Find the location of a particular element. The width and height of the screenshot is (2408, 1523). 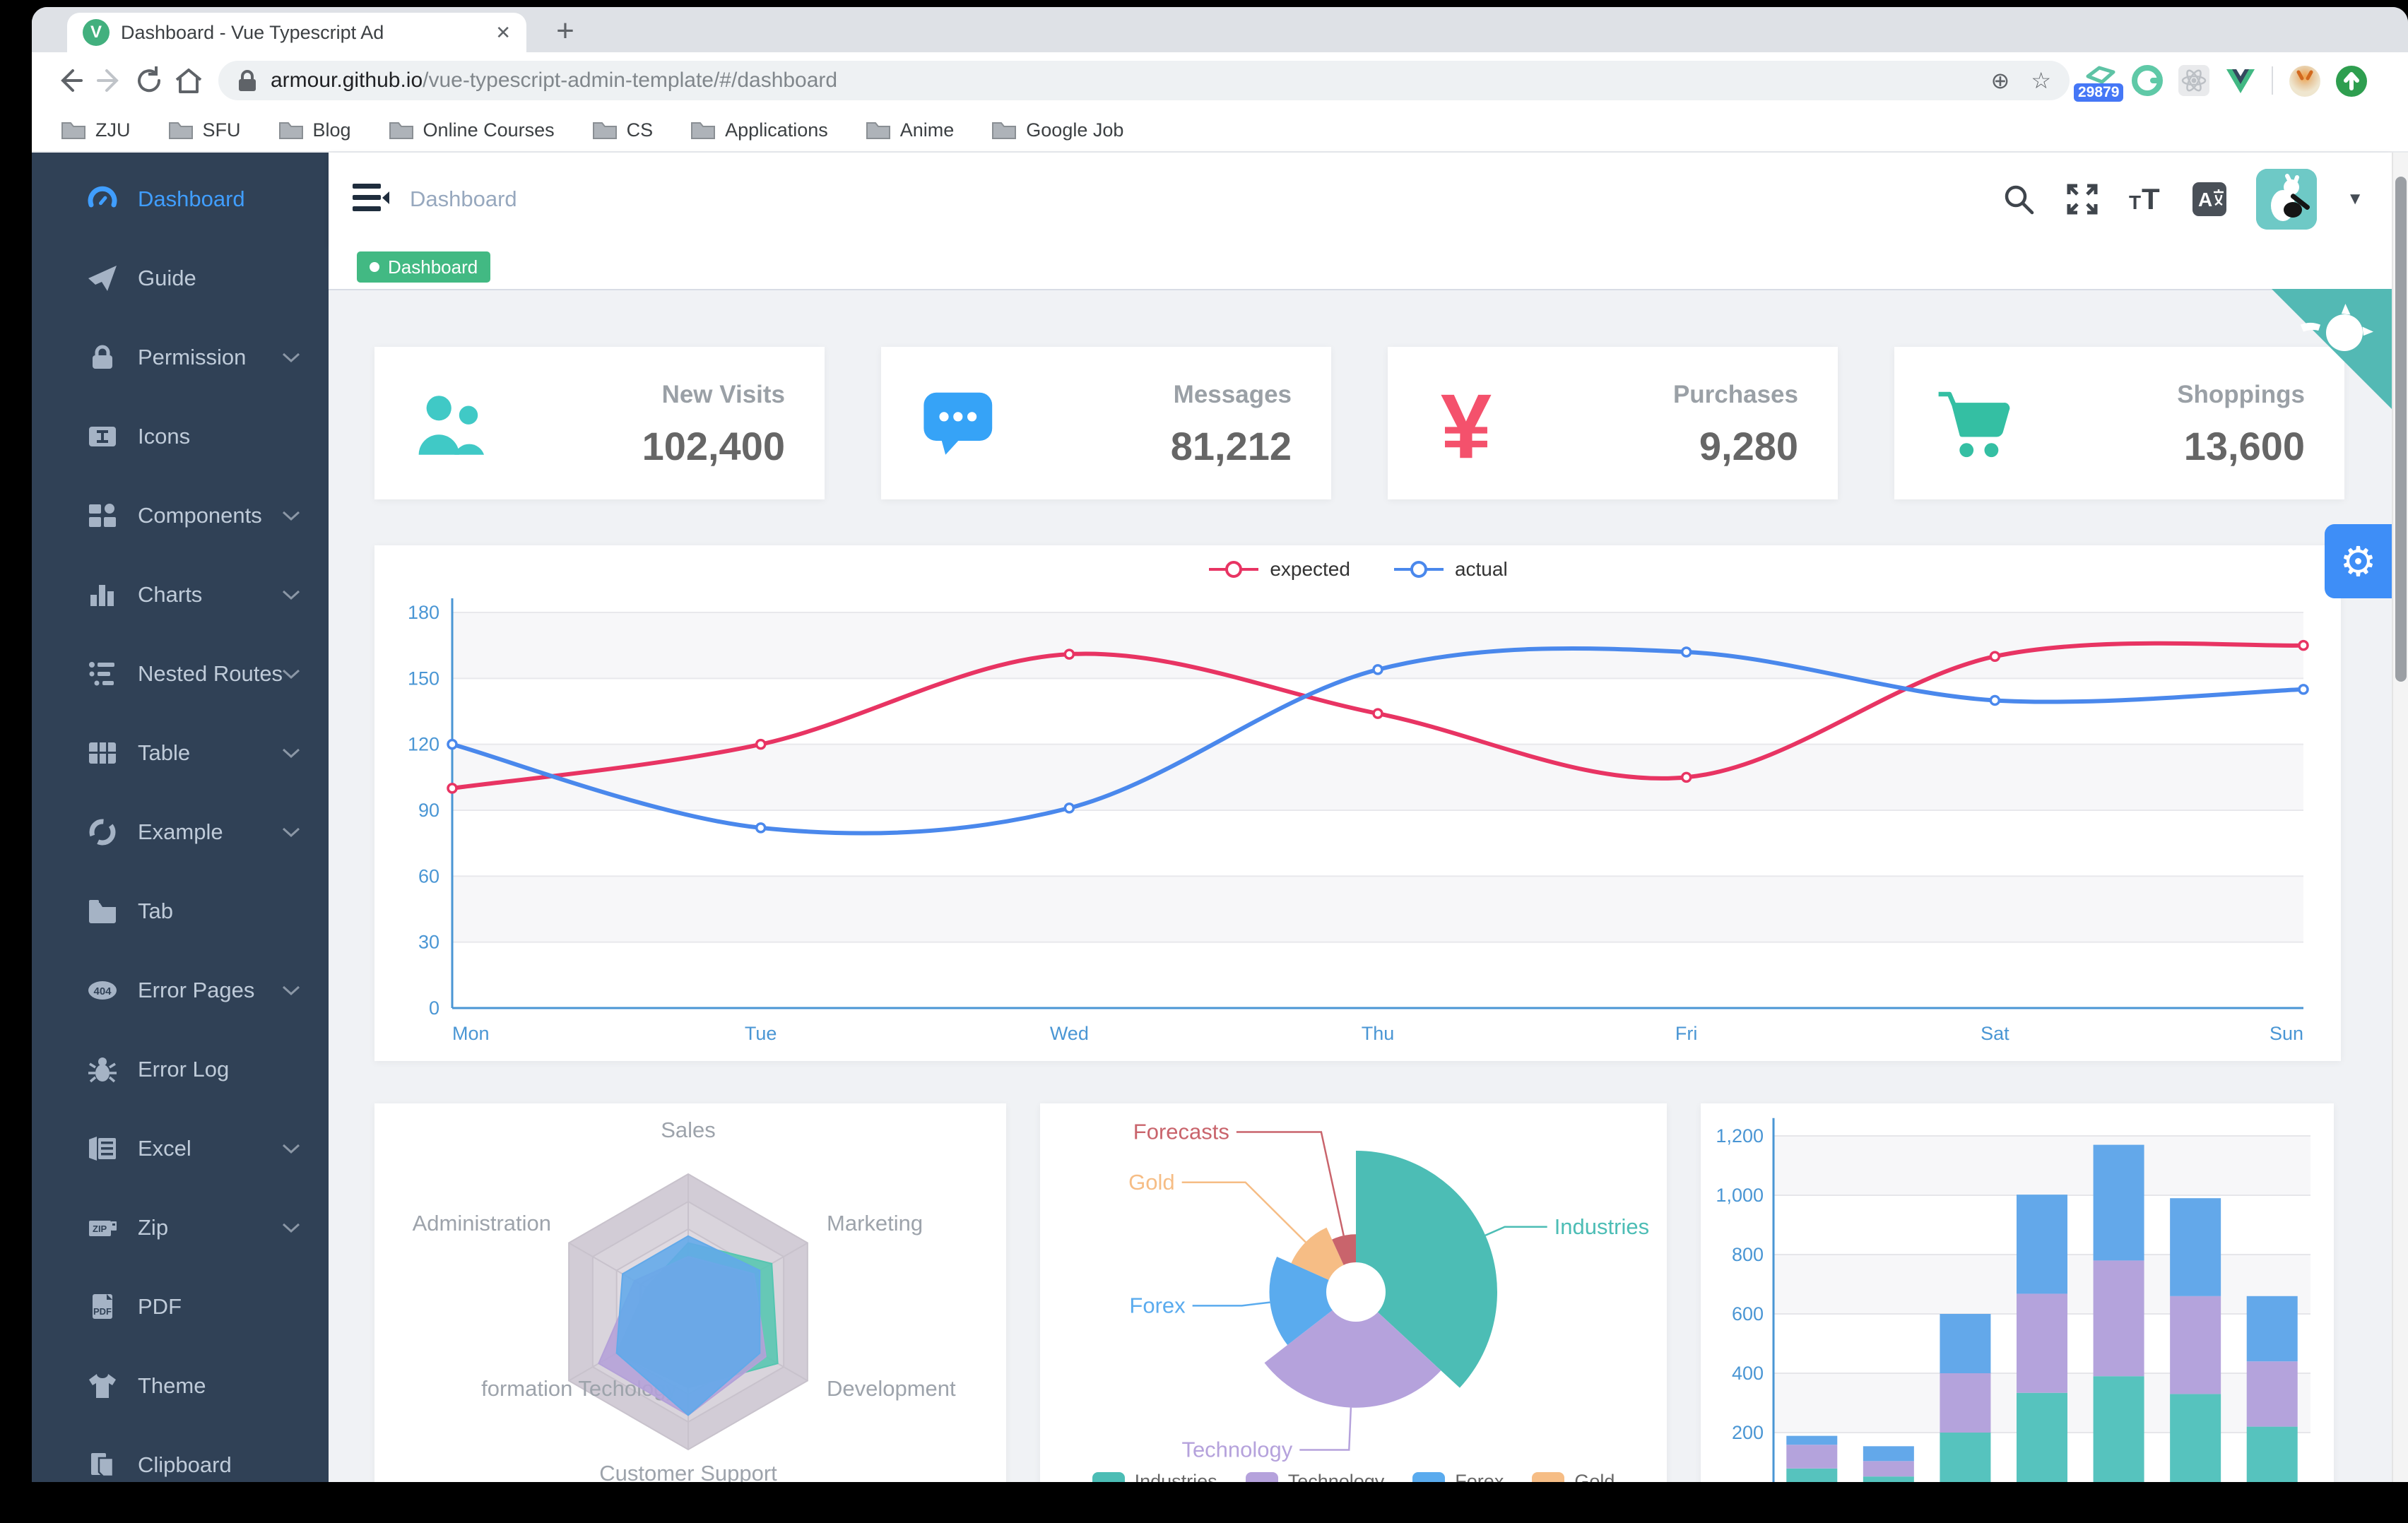

bookmark-item: Google Job is located at coordinates (1057, 130).